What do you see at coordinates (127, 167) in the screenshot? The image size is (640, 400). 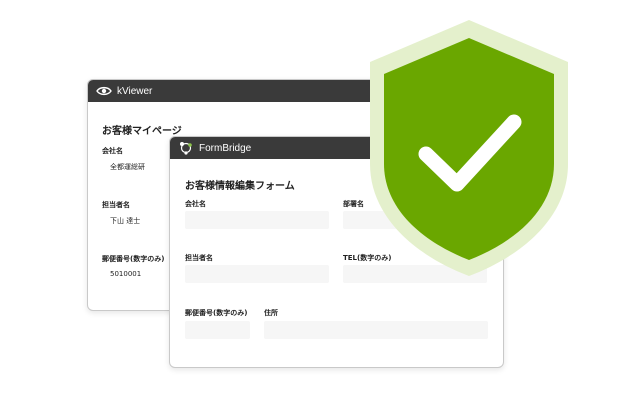 I see `kviewer-company-value: 全都運総研` at bounding box center [127, 167].